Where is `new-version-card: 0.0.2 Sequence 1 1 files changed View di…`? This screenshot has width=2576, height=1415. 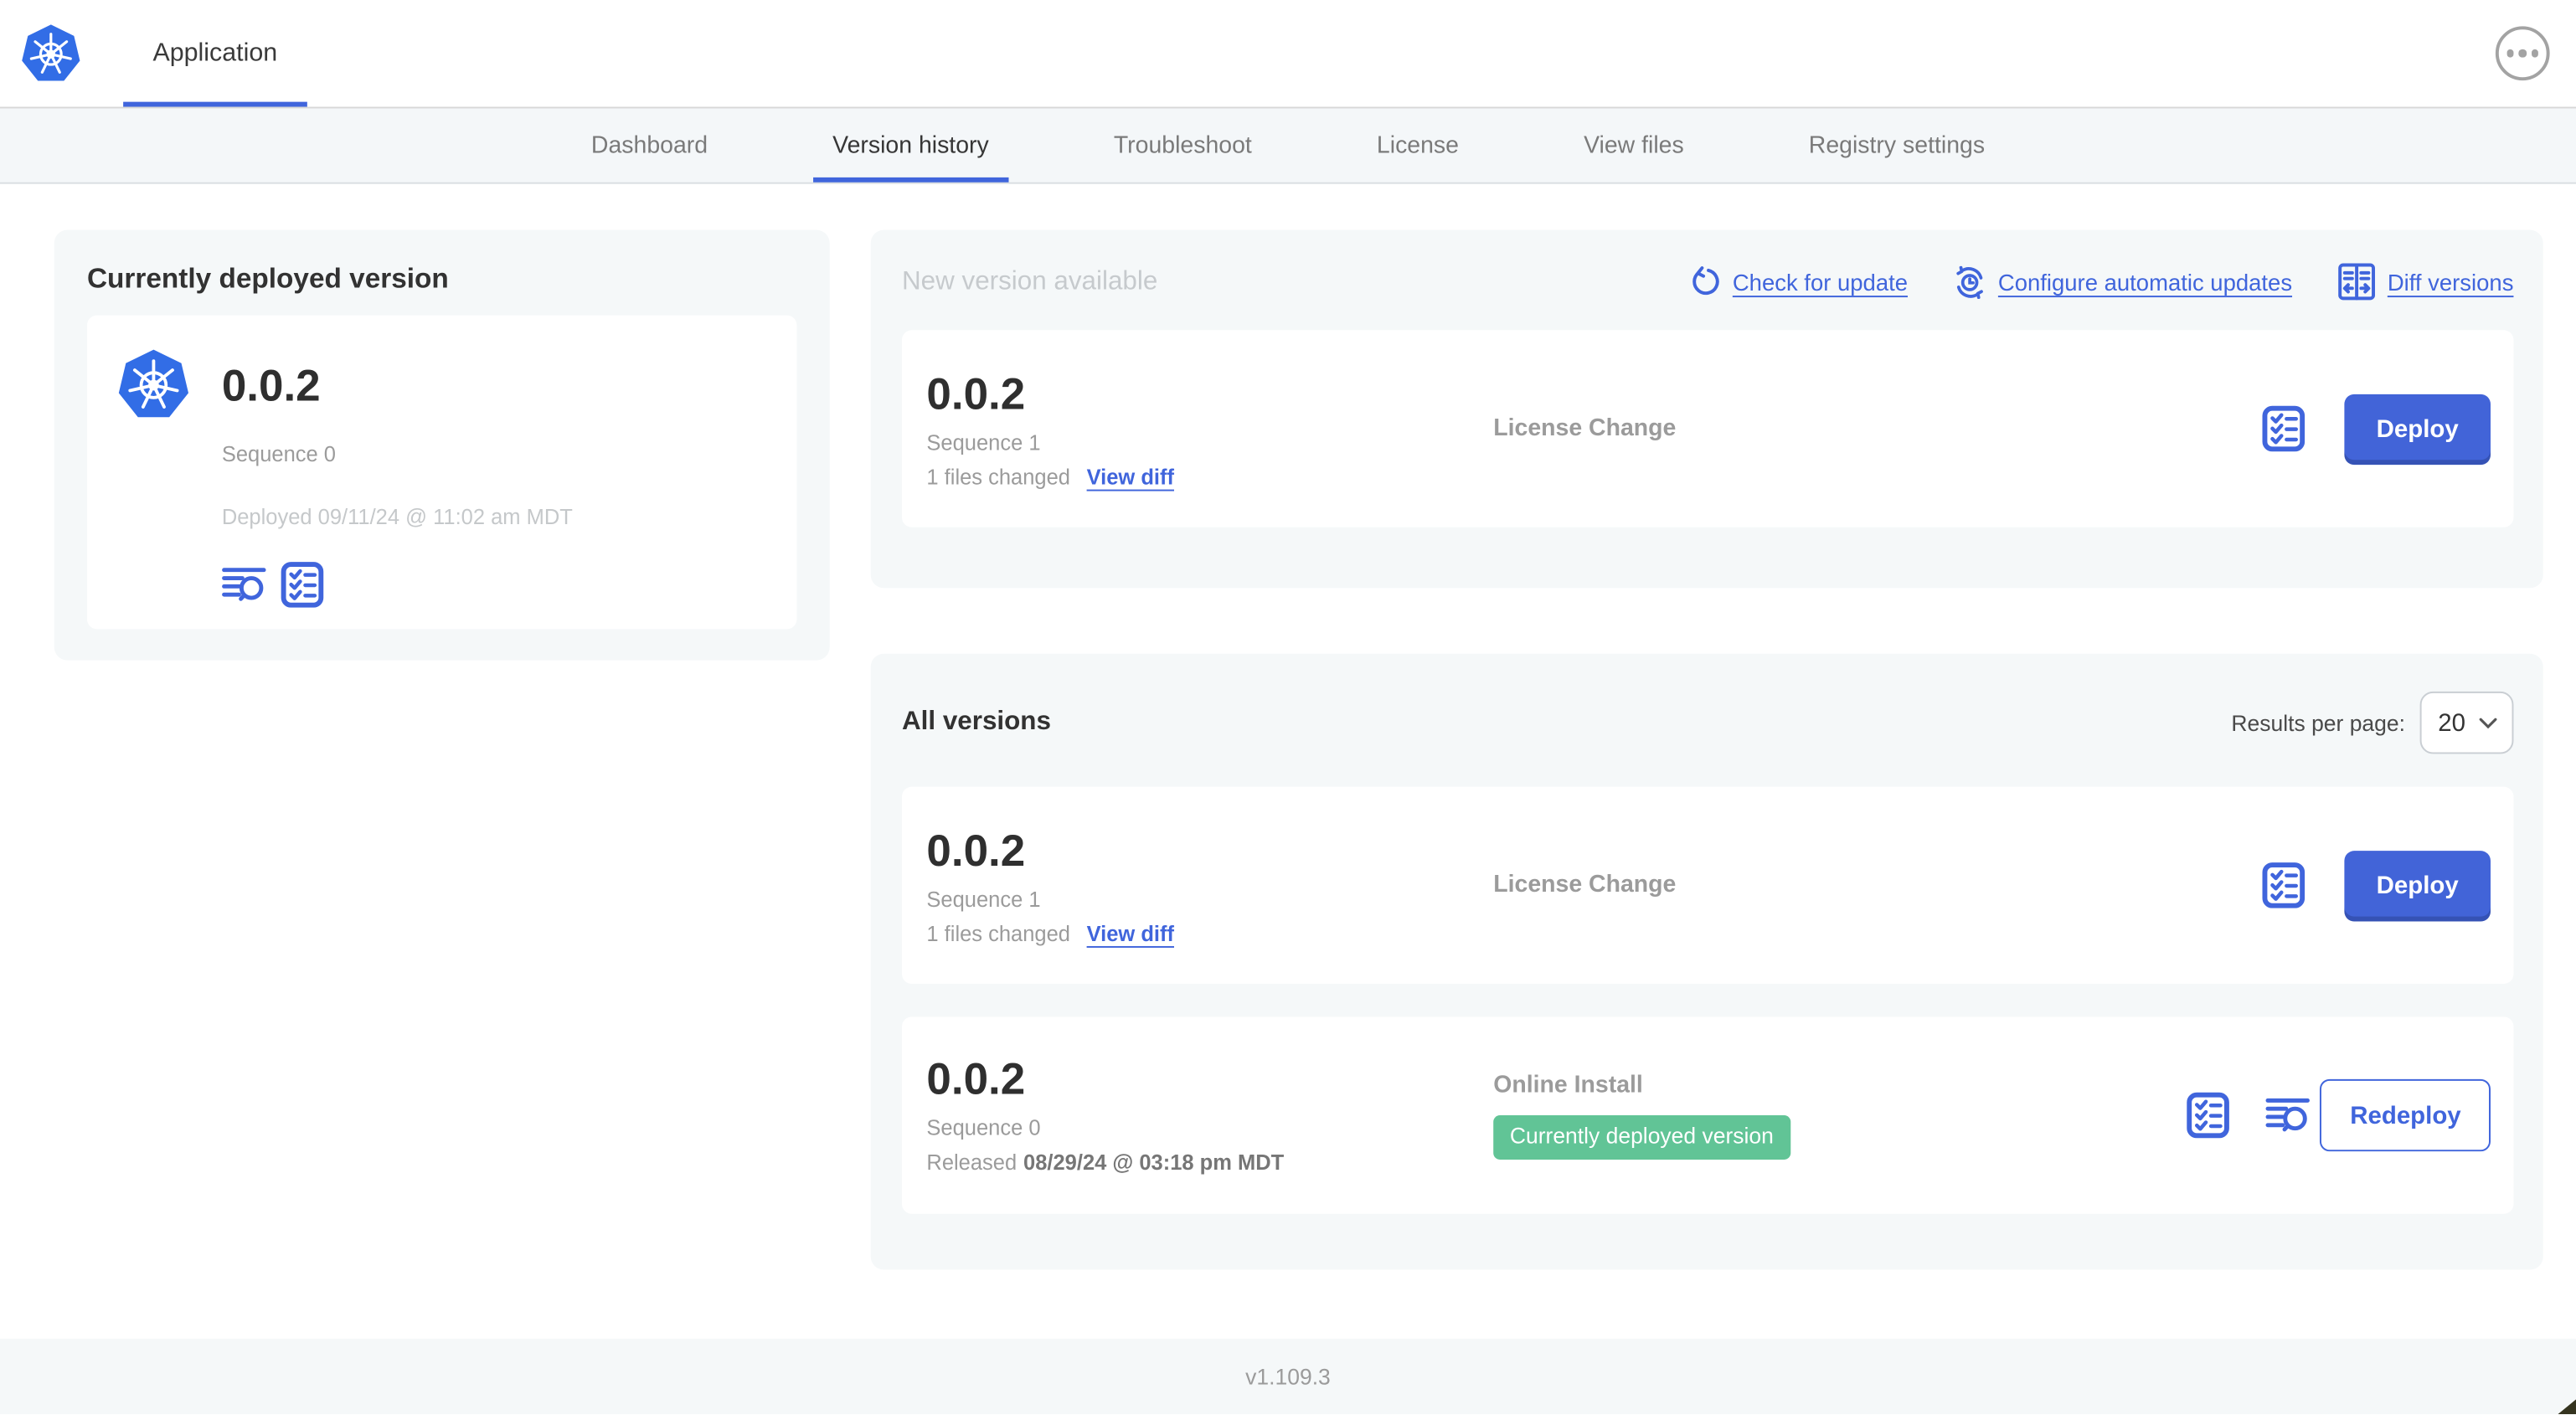 new-version-card: 0.0.2 Sequence 1 1 files changed View di… is located at coordinates (1707, 428).